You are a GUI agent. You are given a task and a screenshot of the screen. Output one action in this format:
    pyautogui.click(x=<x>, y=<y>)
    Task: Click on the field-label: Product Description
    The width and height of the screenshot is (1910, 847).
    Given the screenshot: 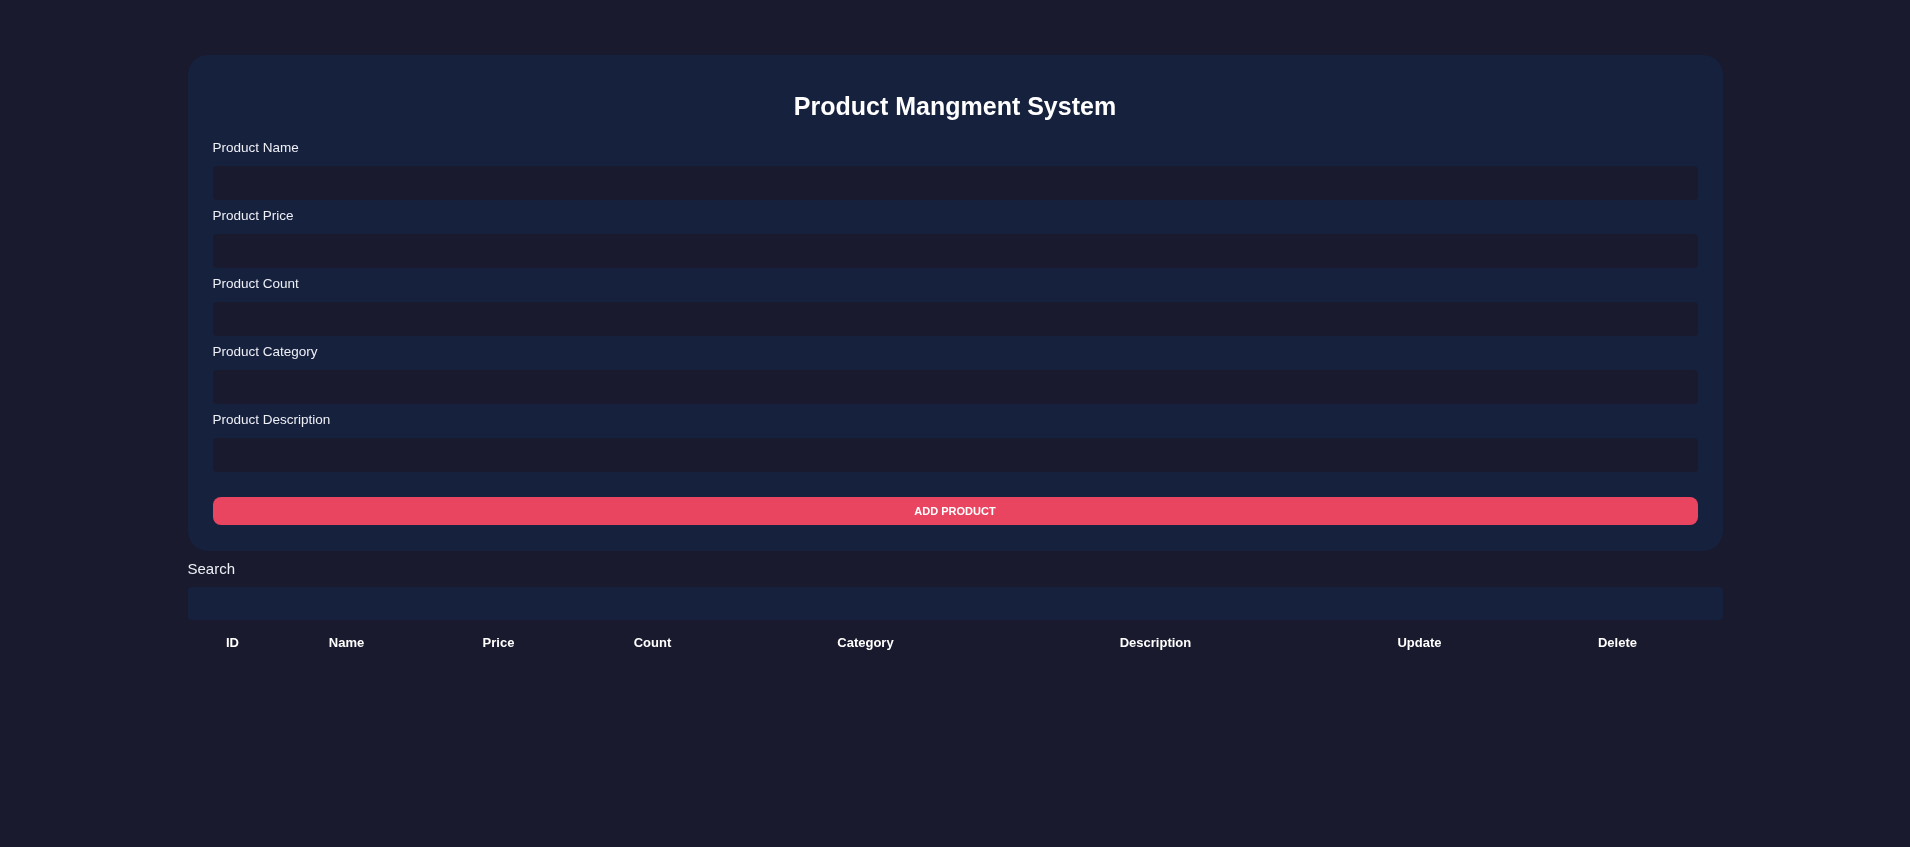 What is the action you would take?
    pyautogui.click(x=271, y=420)
    